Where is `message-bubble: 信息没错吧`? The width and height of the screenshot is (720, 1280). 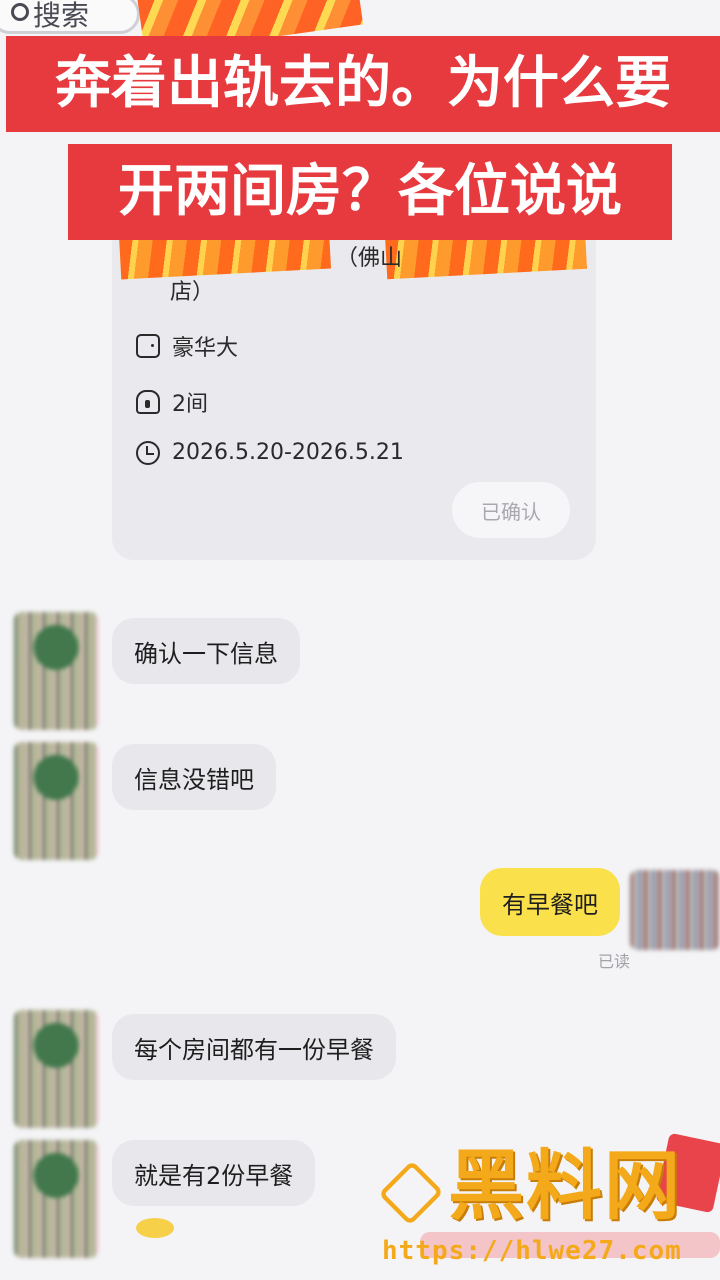 message-bubble: 信息没错吧 is located at coordinates (194, 777).